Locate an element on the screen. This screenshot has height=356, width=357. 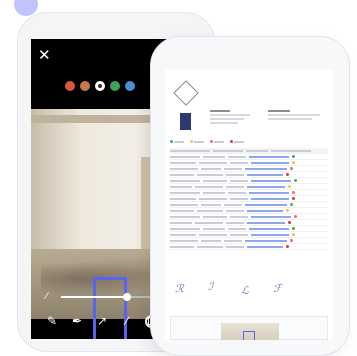
photo-thumbnail is located at coordinates (250, 331).